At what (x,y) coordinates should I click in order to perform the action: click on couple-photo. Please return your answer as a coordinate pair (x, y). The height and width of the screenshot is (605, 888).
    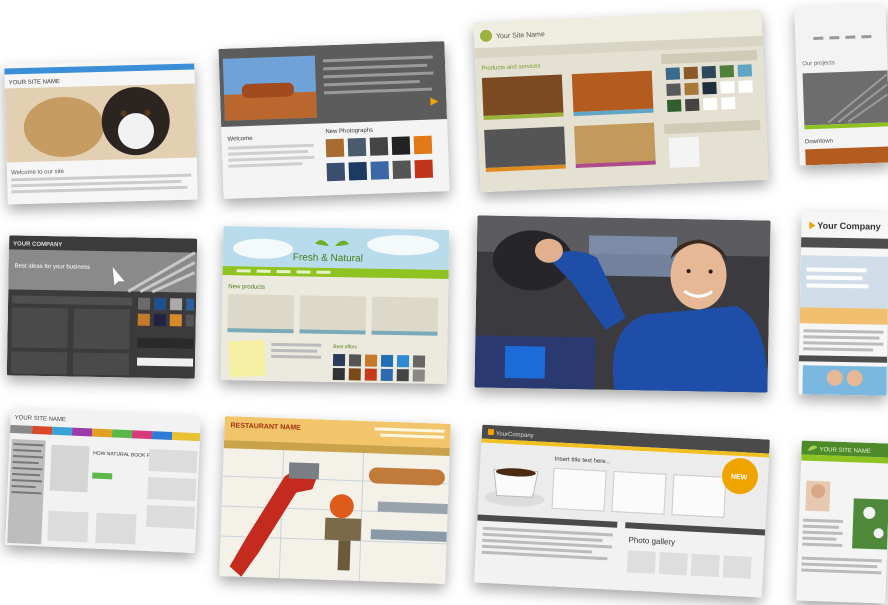
    Looking at the image, I should click on (844, 380).